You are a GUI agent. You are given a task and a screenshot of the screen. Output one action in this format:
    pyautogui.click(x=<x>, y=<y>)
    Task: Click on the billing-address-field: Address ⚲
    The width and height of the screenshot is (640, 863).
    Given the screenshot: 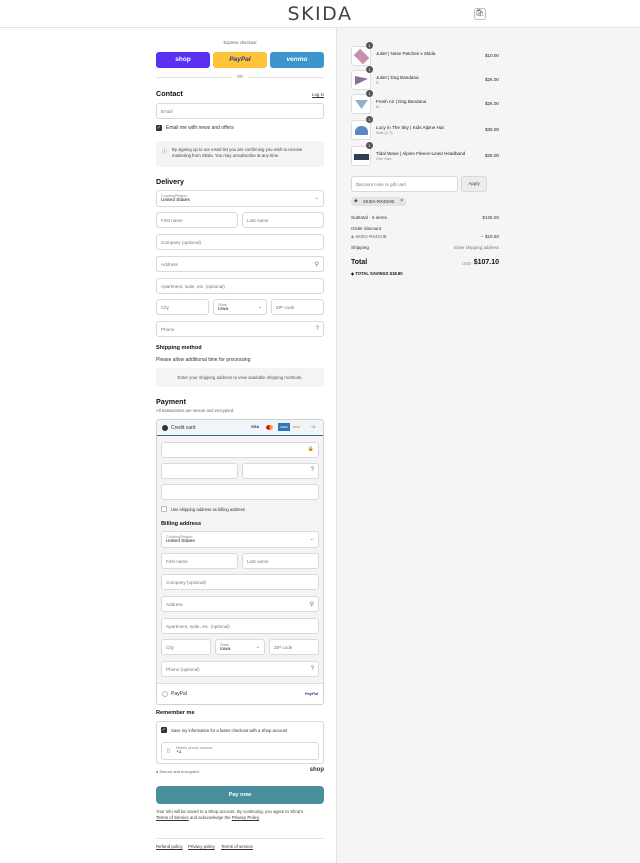 What is the action you would take?
    pyautogui.click(x=240, y=604)
    